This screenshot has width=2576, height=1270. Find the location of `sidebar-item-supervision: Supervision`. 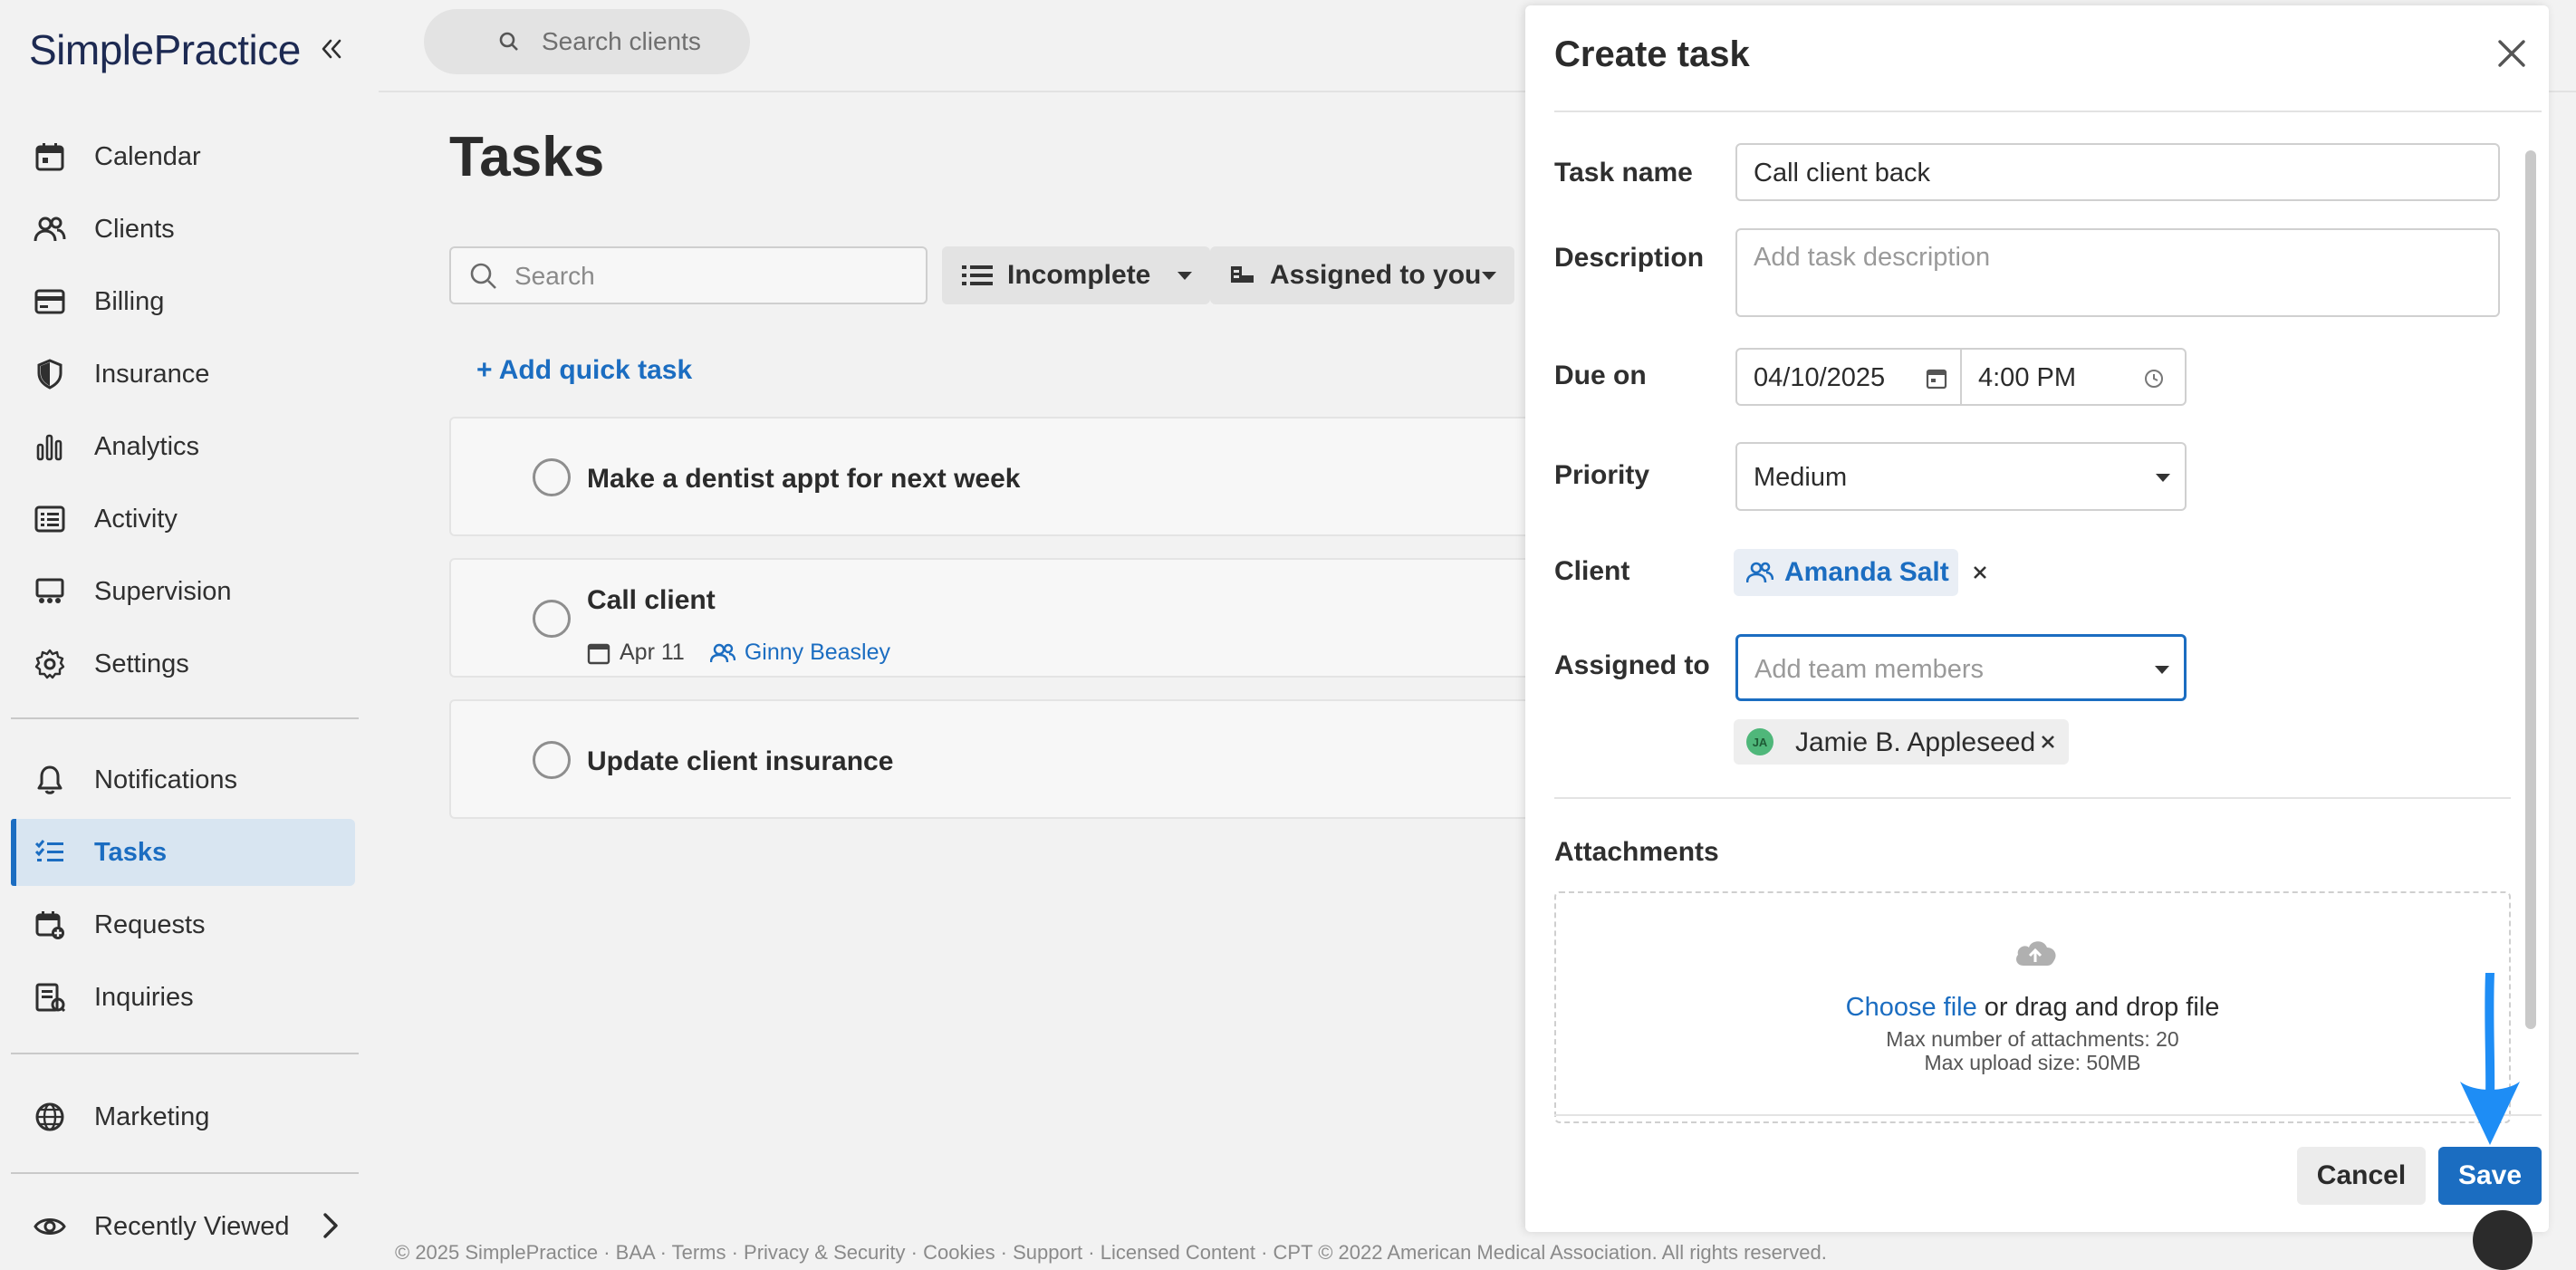

sidebar-item-supervision: Supervision is located at coordinates (183, 592).